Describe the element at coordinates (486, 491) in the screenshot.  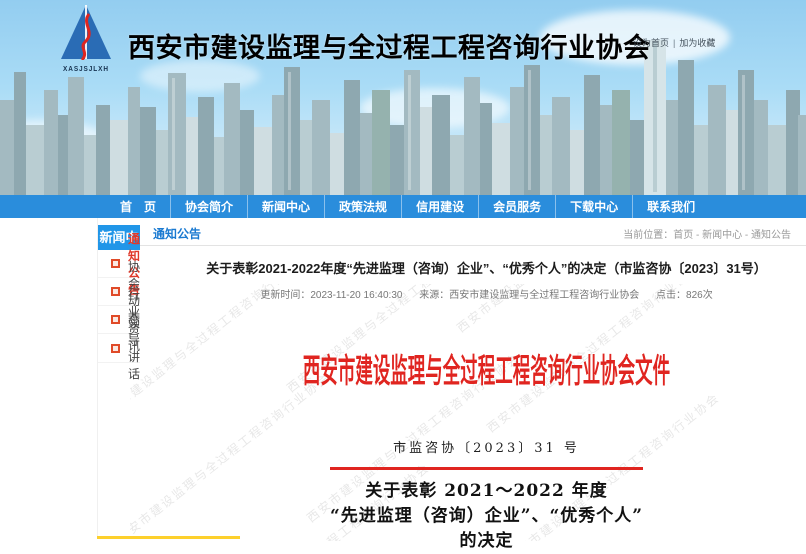
I see `document-title-line1: 关于表彰 2021～2022 年度` at that location.